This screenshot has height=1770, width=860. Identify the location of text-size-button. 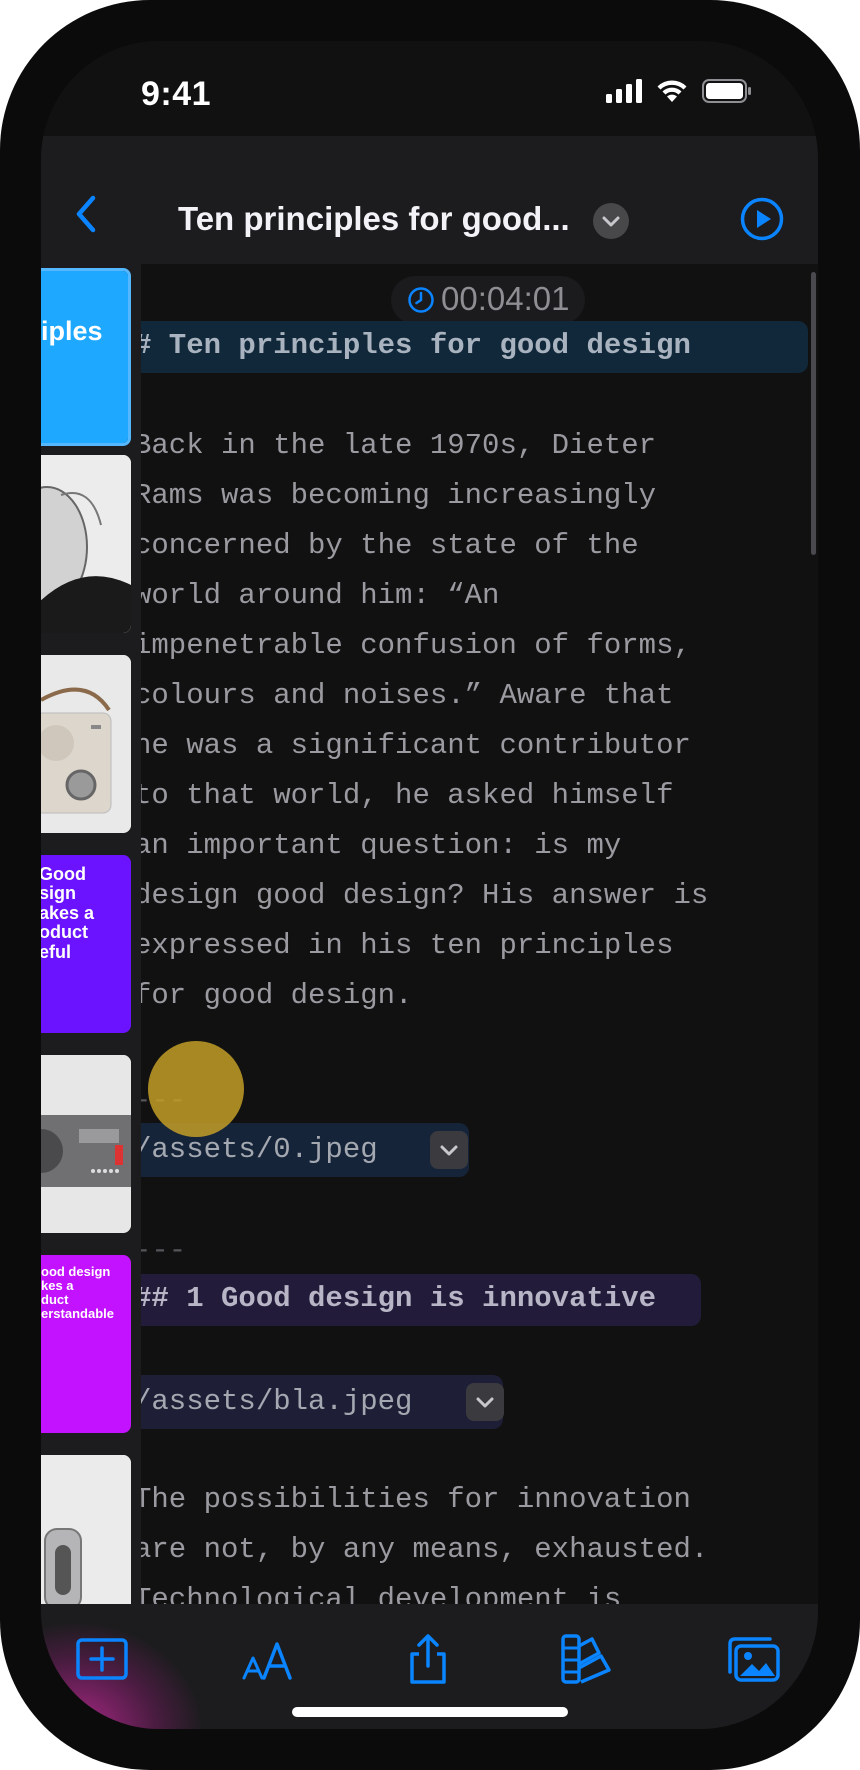
(268, 1660).